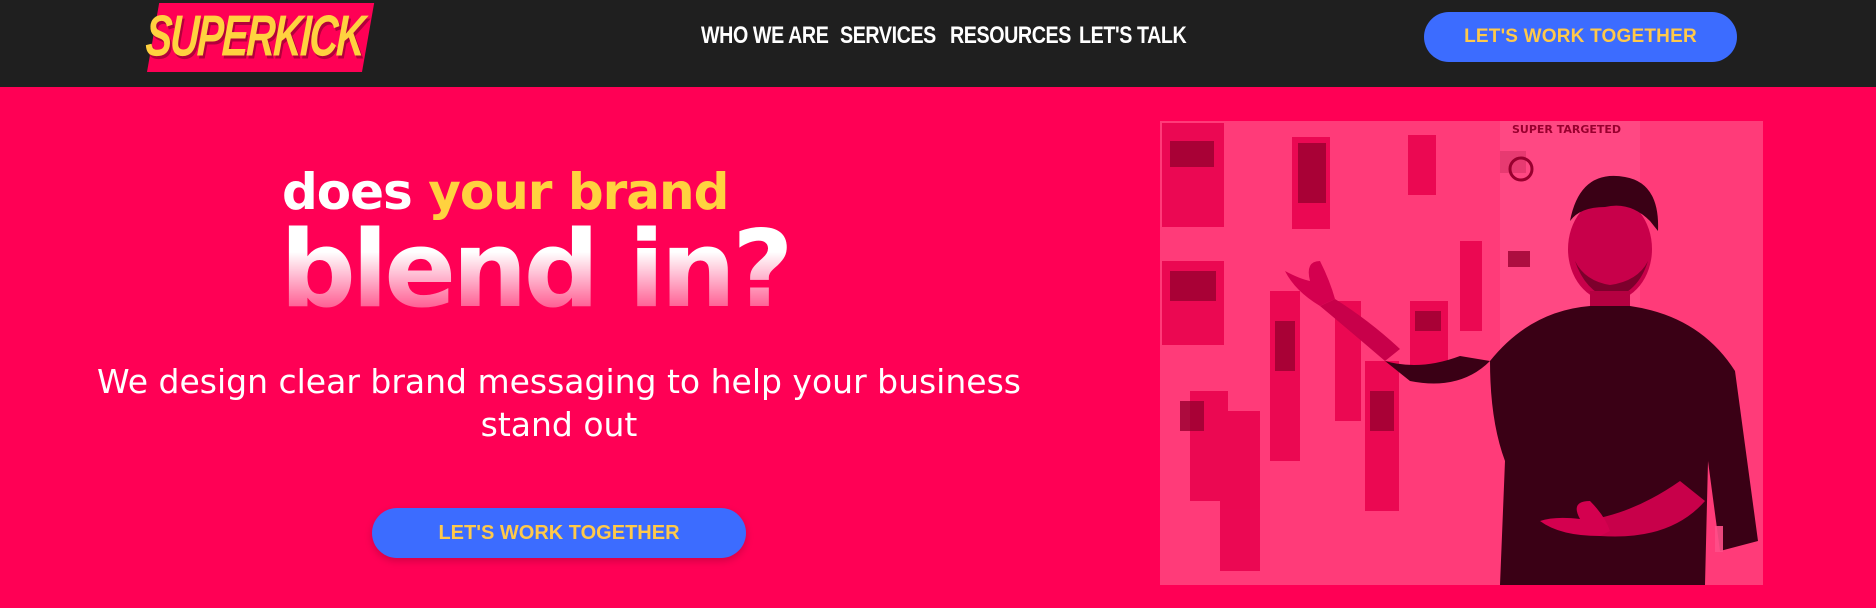 The image size is (1876, 608). What do you see at coordinates (888, 36) in the screenshot?
I see `nav-services: SERVICES` at bounding box center [888, 36].